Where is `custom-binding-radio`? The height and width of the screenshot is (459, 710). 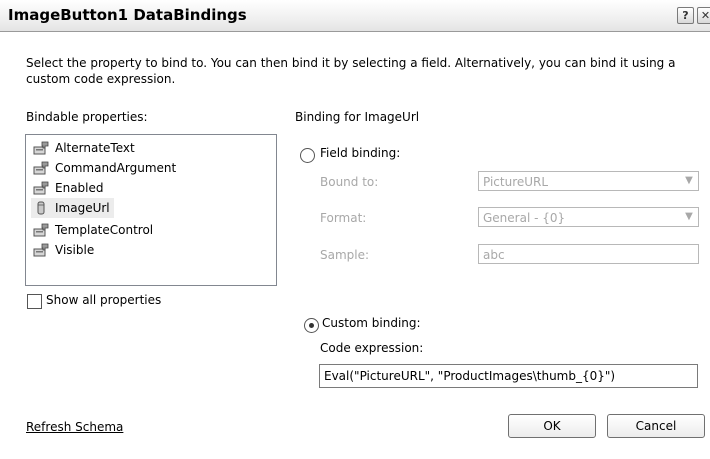 custom-binding-radio is located at coordinates (311, 325).